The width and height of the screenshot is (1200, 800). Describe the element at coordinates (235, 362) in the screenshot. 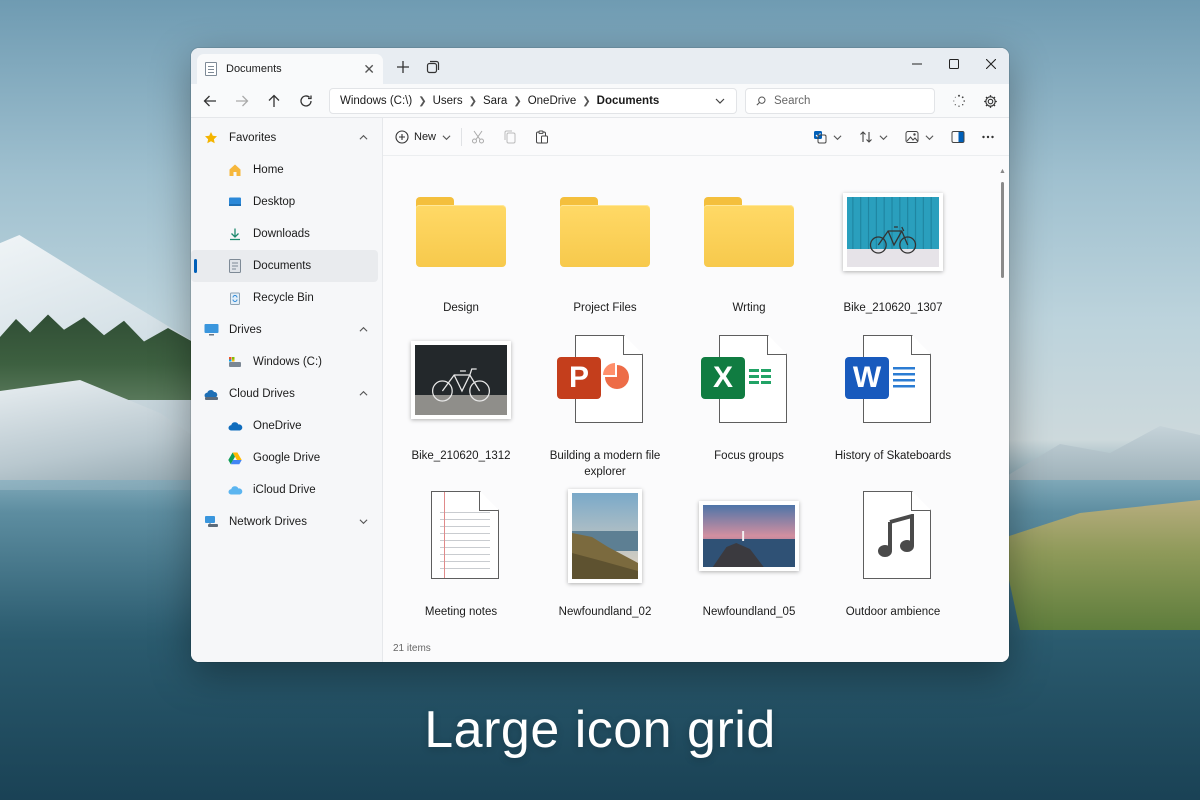

I see `hard-drive-icon` at that location.